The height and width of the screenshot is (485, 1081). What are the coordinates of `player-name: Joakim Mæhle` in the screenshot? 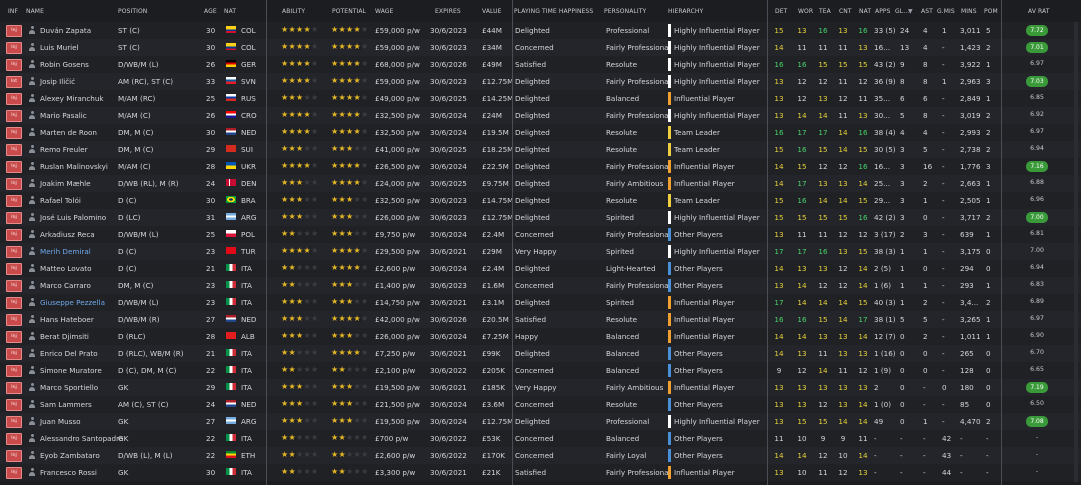 It's located at (65, 183).